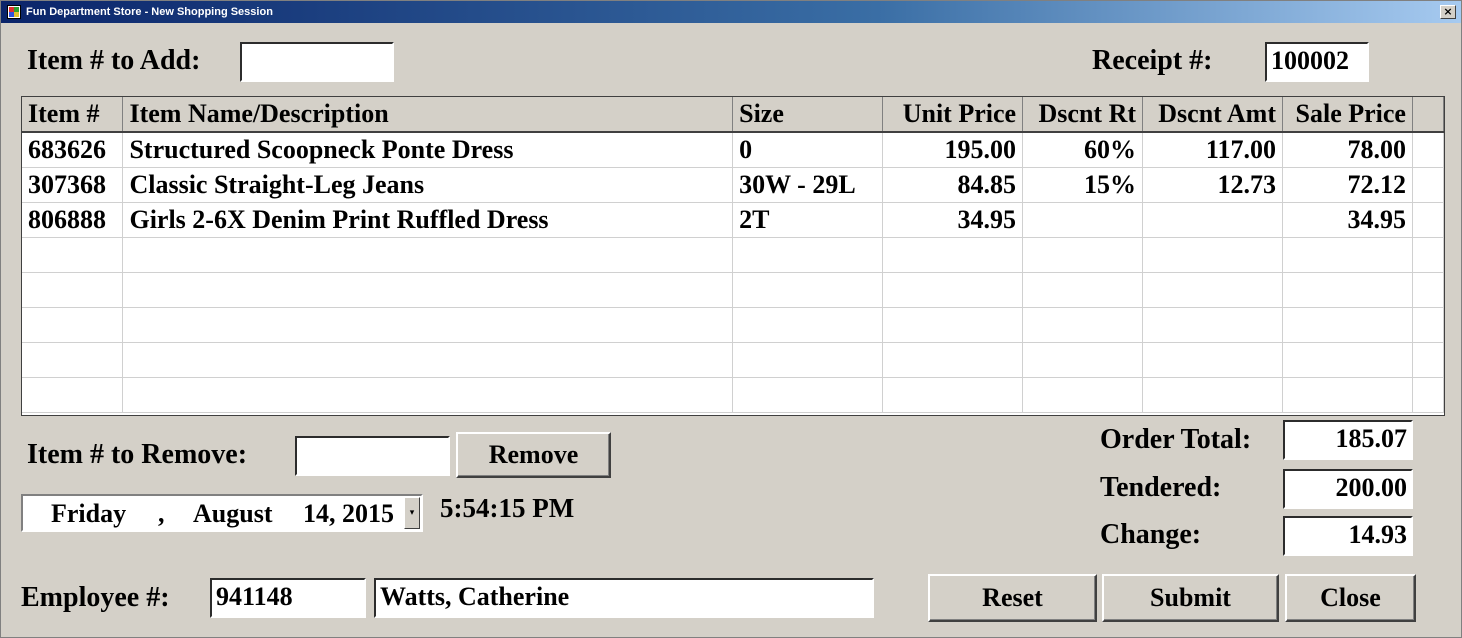 The width and height of the screenshot is (1462, 638). I want to click on cell-sale-price: 78.00, so click(1347, 150).